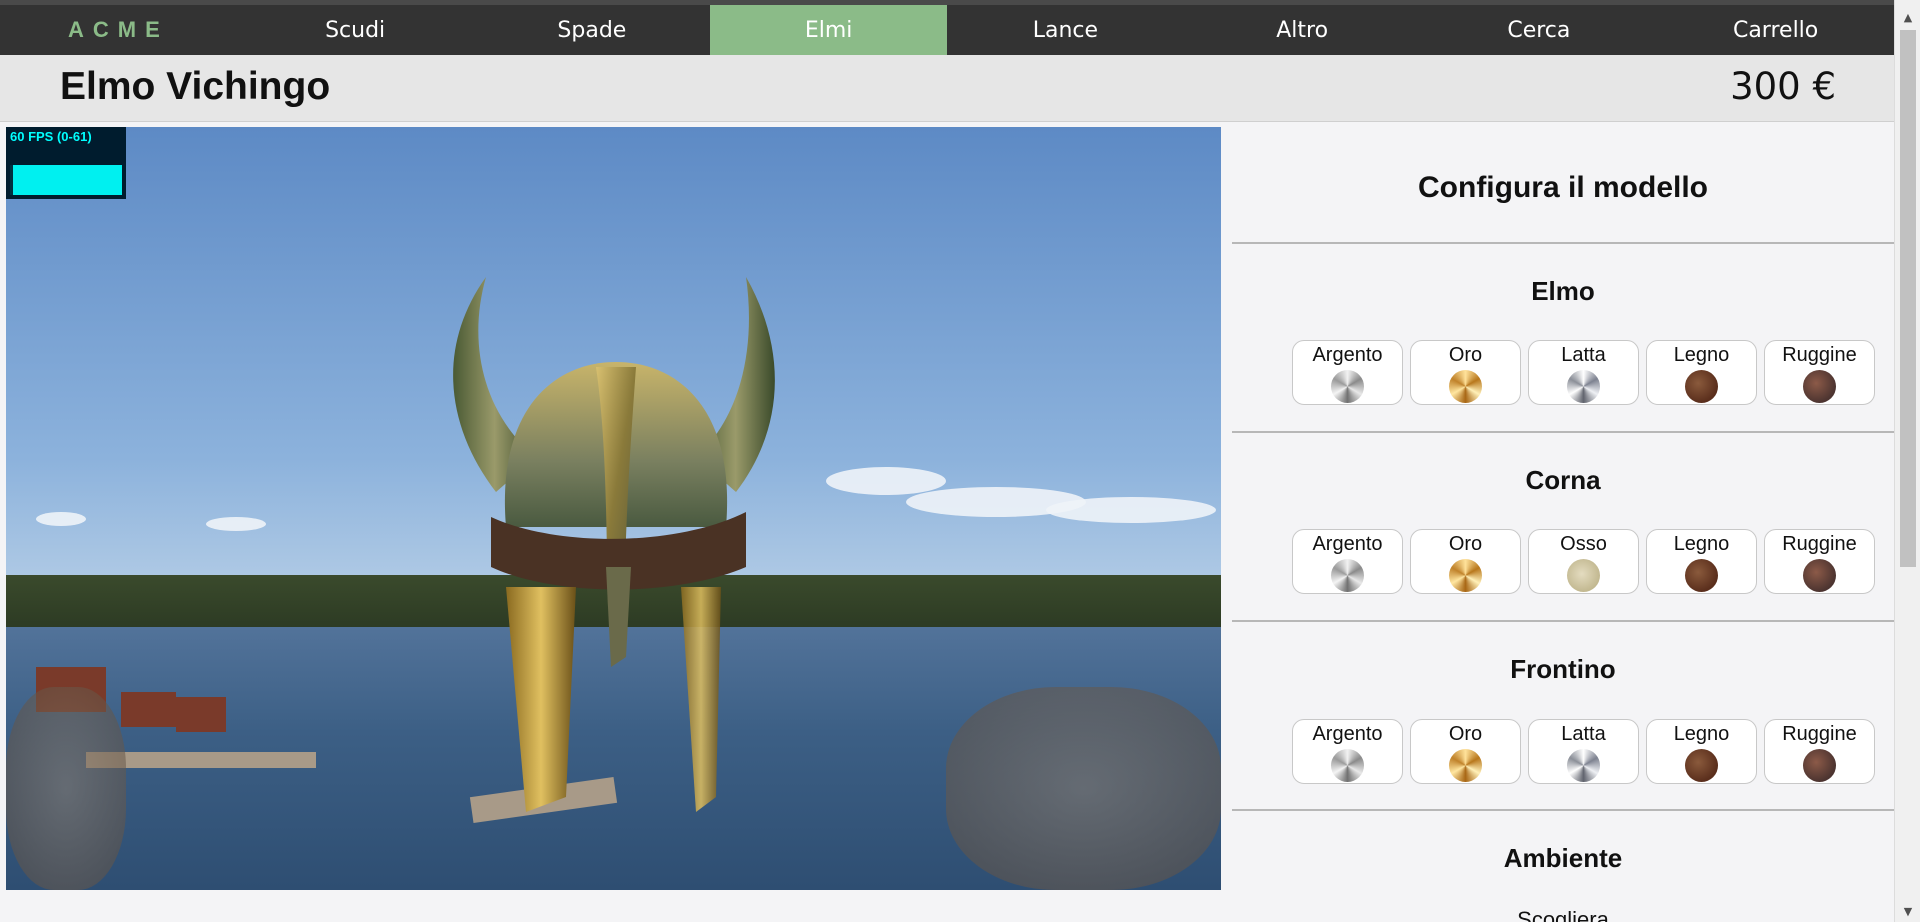  I want to click on corna-option-ruggine: Ruggine, so click(1819, 561).